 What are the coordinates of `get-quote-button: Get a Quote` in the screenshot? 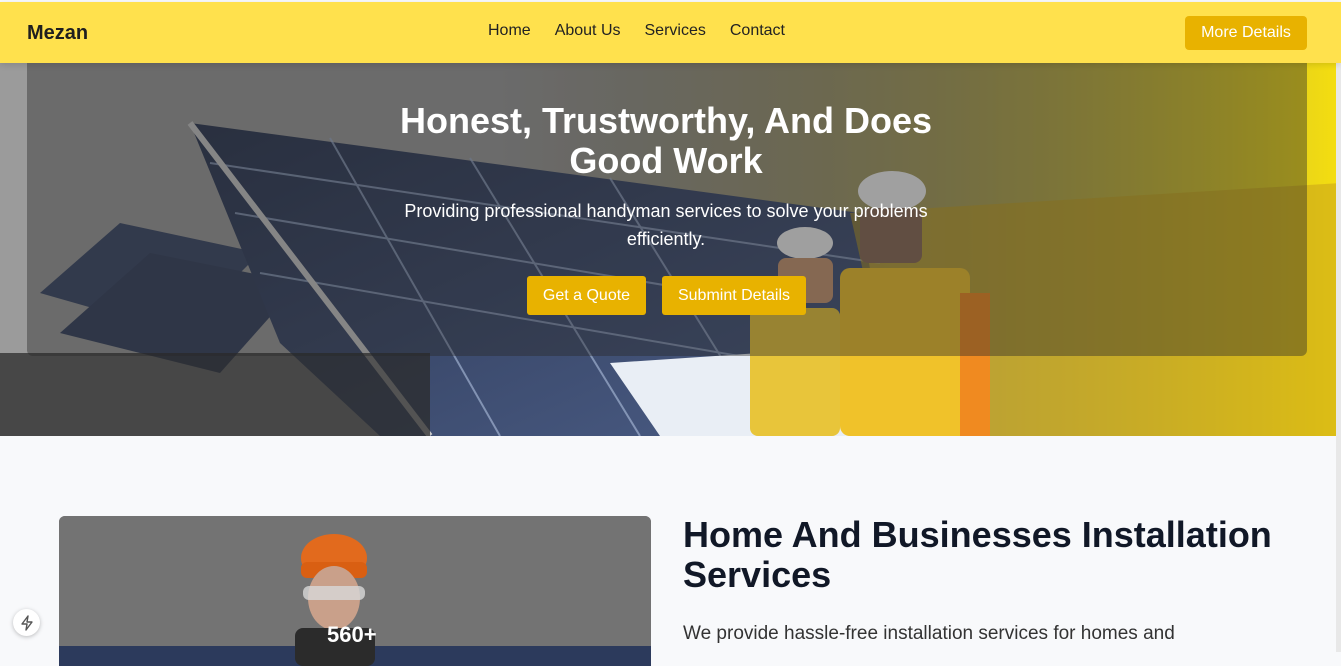 It's located at (586, 295).